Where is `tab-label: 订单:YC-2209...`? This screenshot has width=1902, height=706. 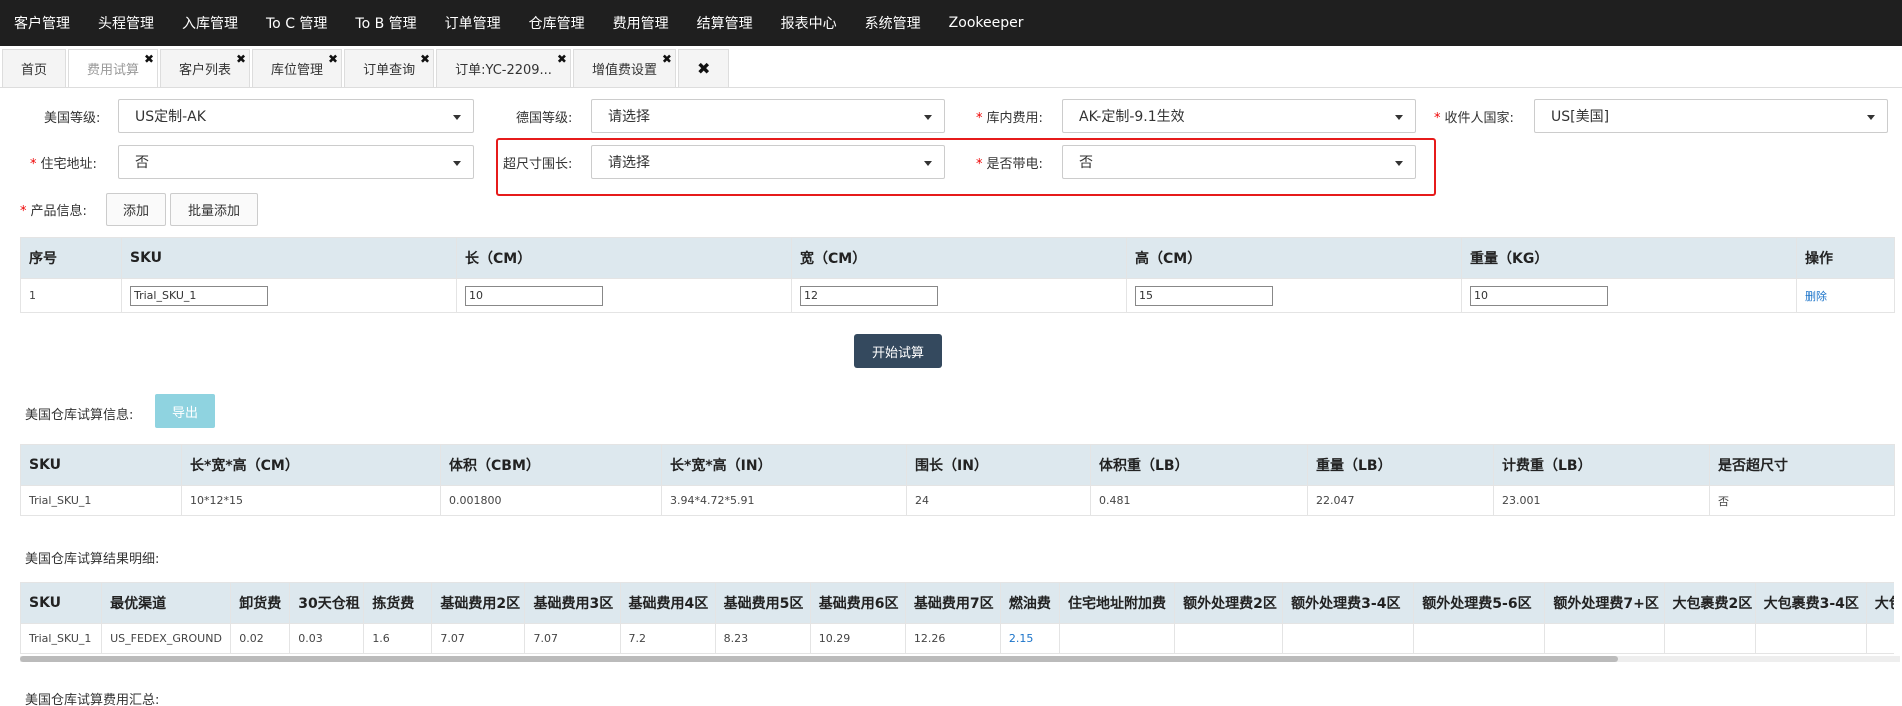
tab-label: 订单:YC-2209... is located at coordinates (503, 70).